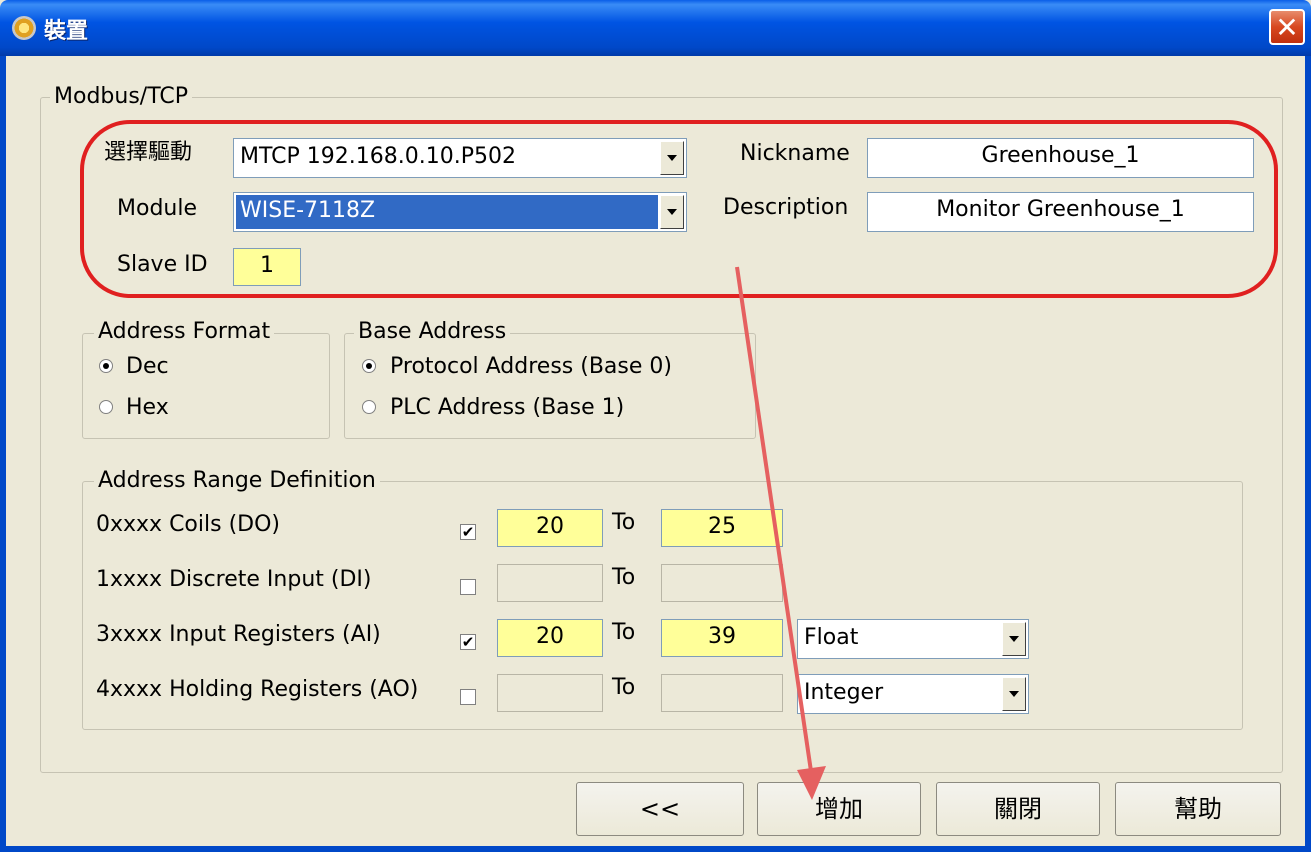  Describe the element at coordinates (1018, 809) in the screenshot. I see `close-button: 關閉` at that location.